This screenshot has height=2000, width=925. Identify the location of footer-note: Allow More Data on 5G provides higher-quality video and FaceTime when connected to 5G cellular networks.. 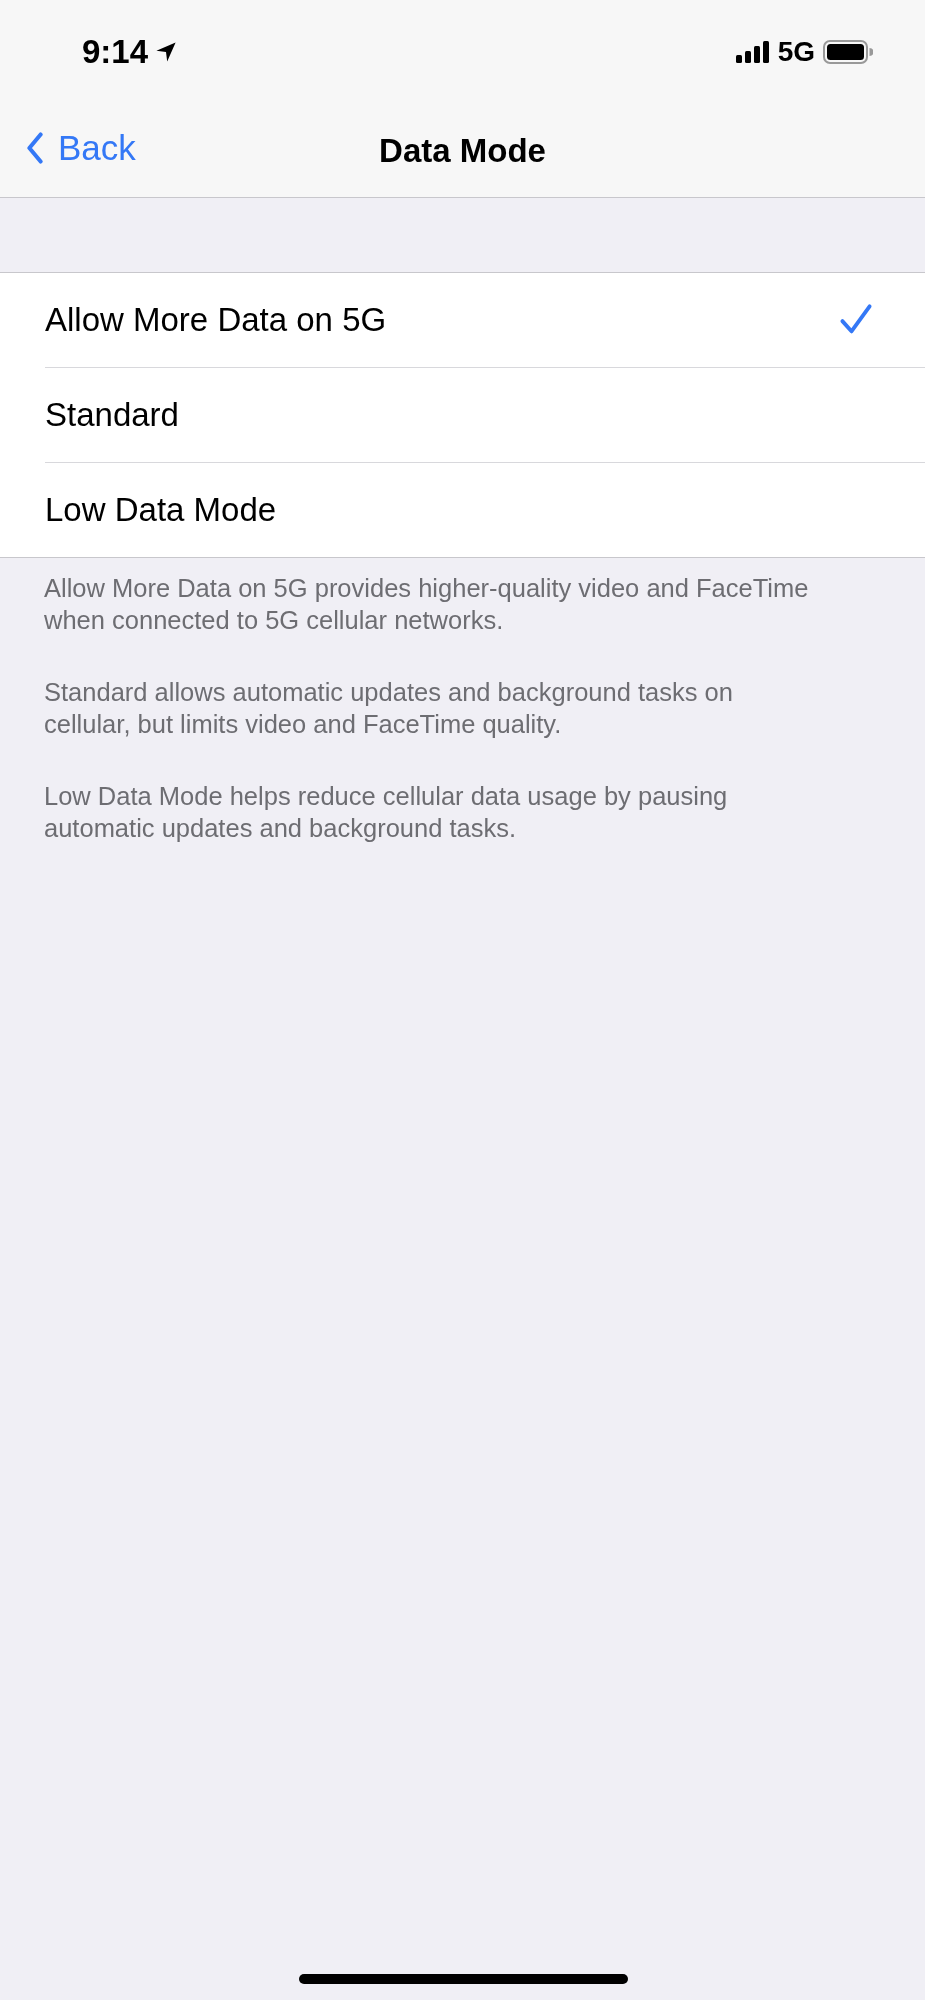
(427, 604).